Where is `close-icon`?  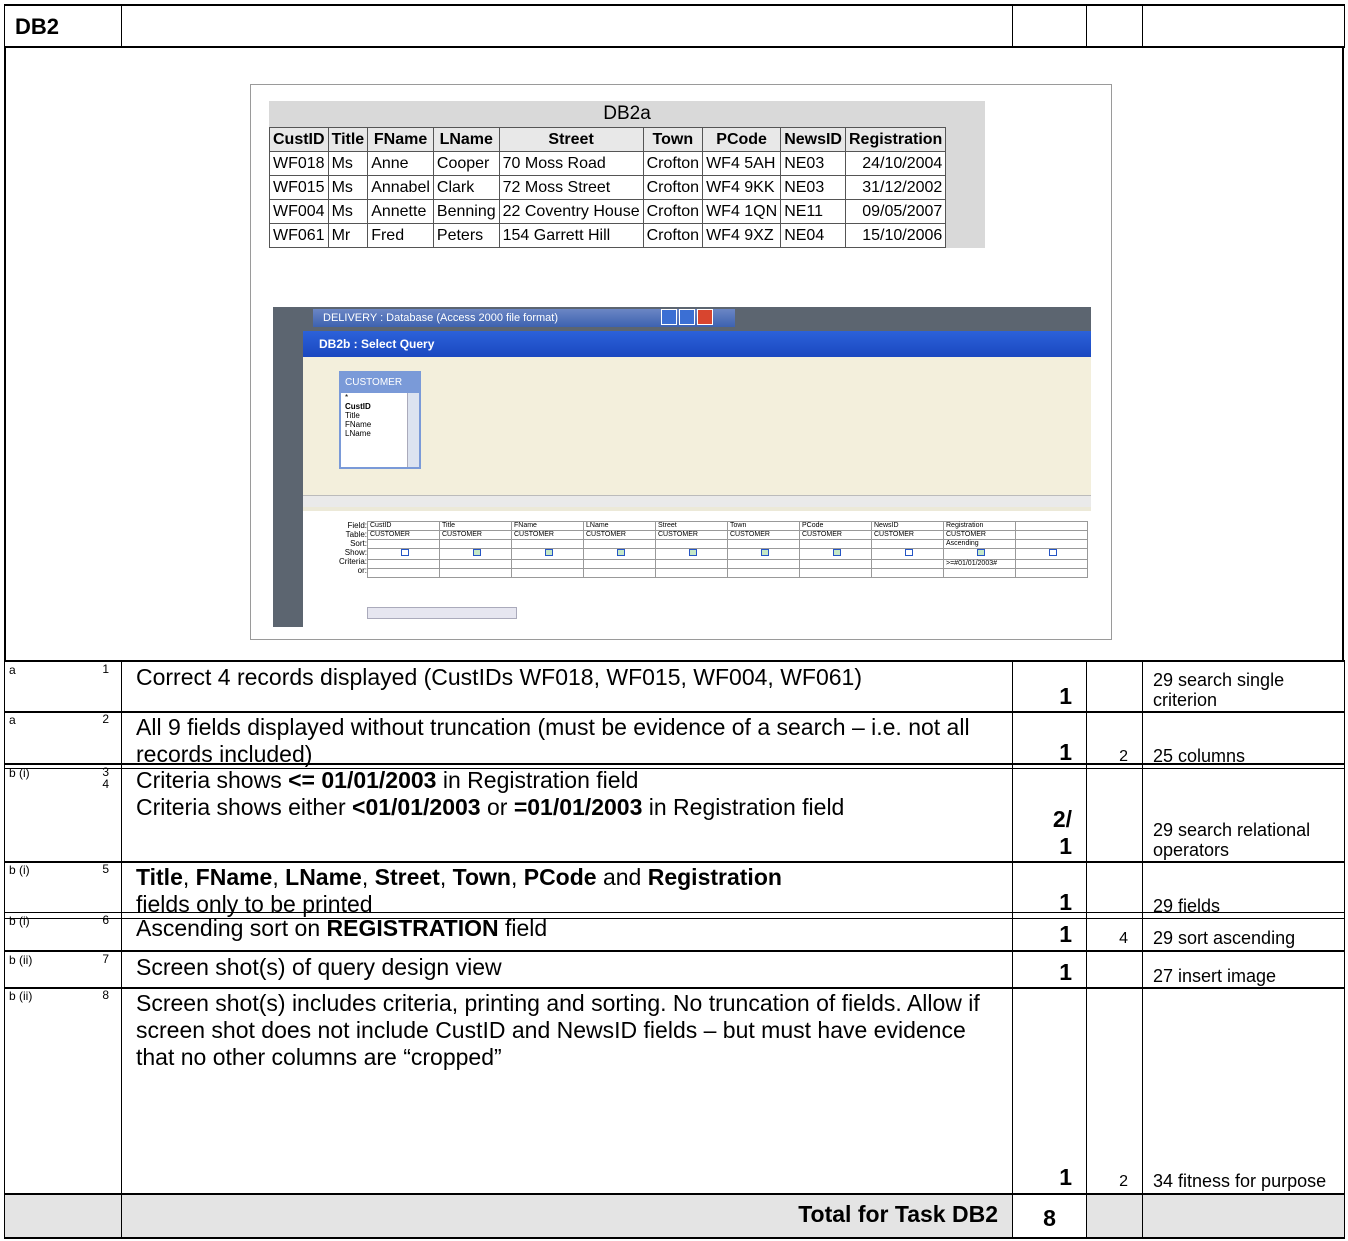
close-icon is located at coordinates (705, 317).